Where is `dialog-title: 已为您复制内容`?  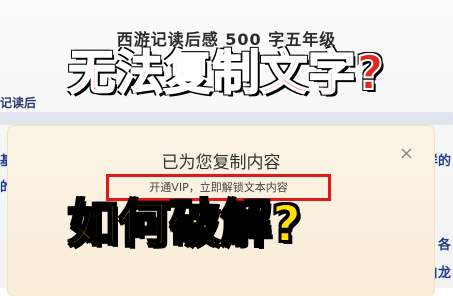 dialog-title: 已为您复制内容 is located at coordinates (221, 163).